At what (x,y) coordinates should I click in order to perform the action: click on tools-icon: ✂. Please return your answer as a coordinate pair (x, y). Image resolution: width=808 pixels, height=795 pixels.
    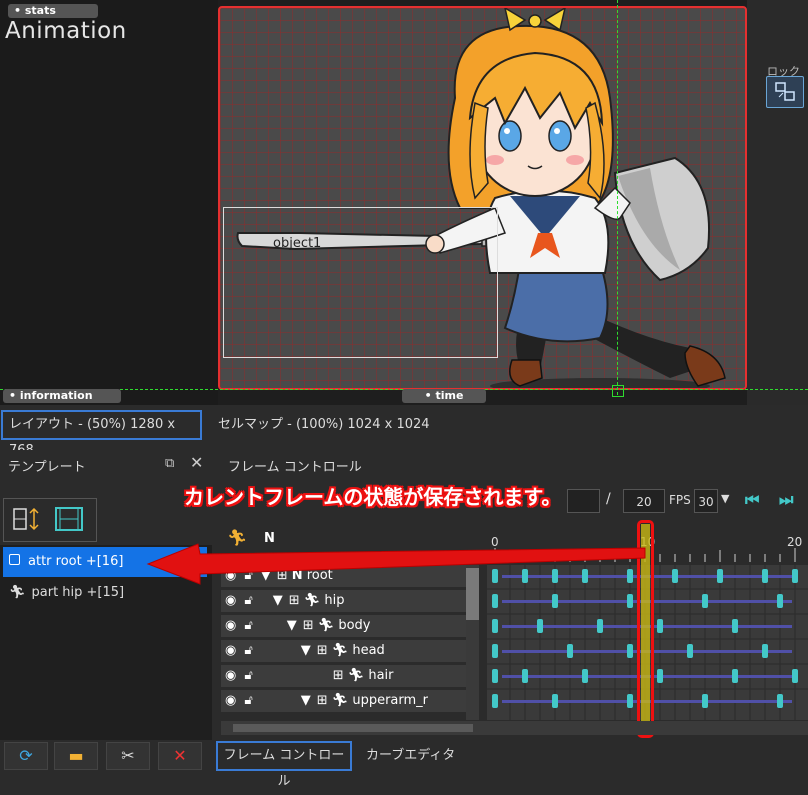
    Looking at the image, I should click on (128, 755).